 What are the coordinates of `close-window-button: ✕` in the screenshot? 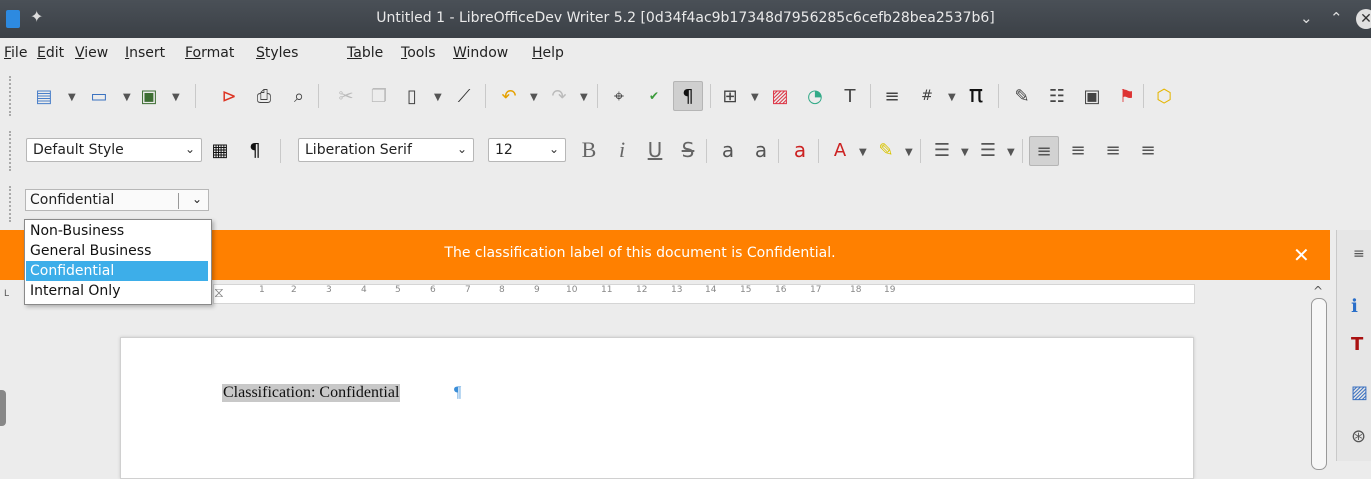 It's located at (1363, 19).